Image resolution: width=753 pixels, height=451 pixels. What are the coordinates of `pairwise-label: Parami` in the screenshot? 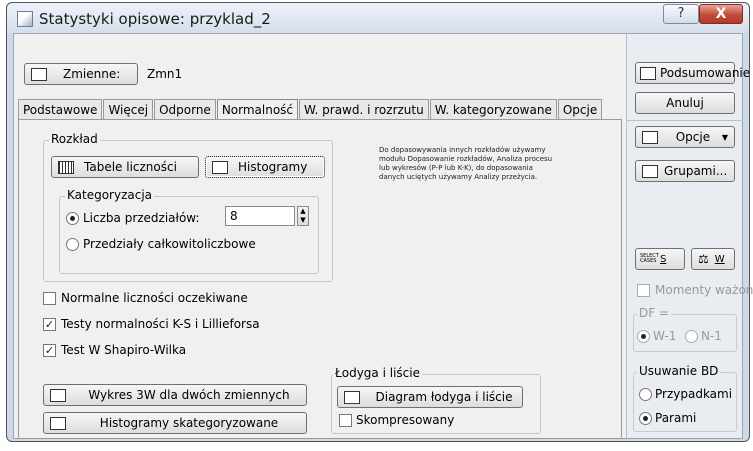 It's located at (676, 418).